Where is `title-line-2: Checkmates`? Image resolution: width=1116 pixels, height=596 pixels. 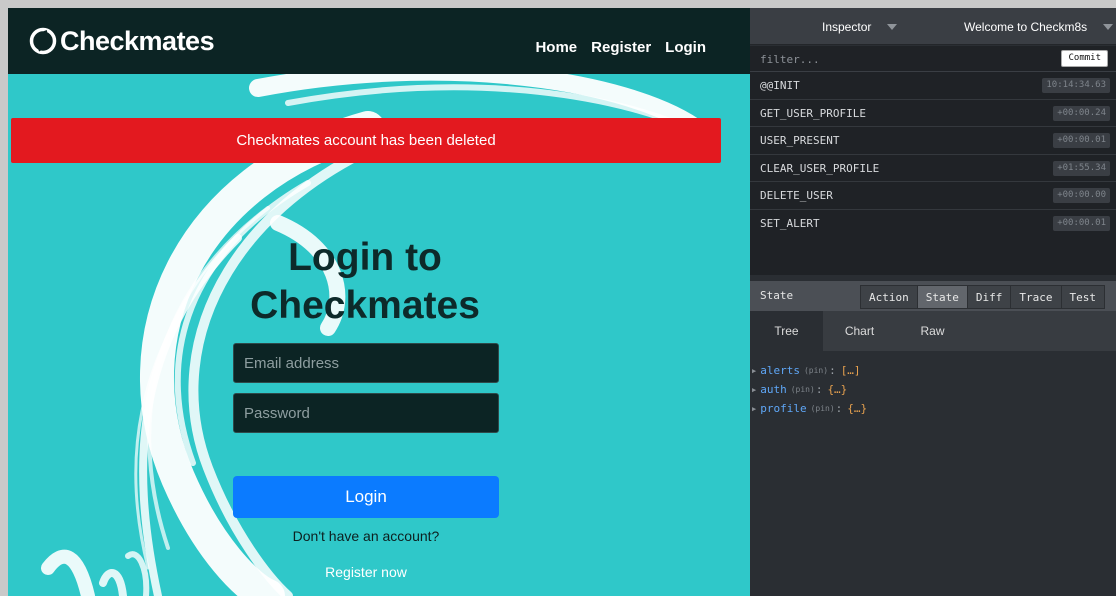
title-line-2: Checkmates is located at coordinates (365, 305).